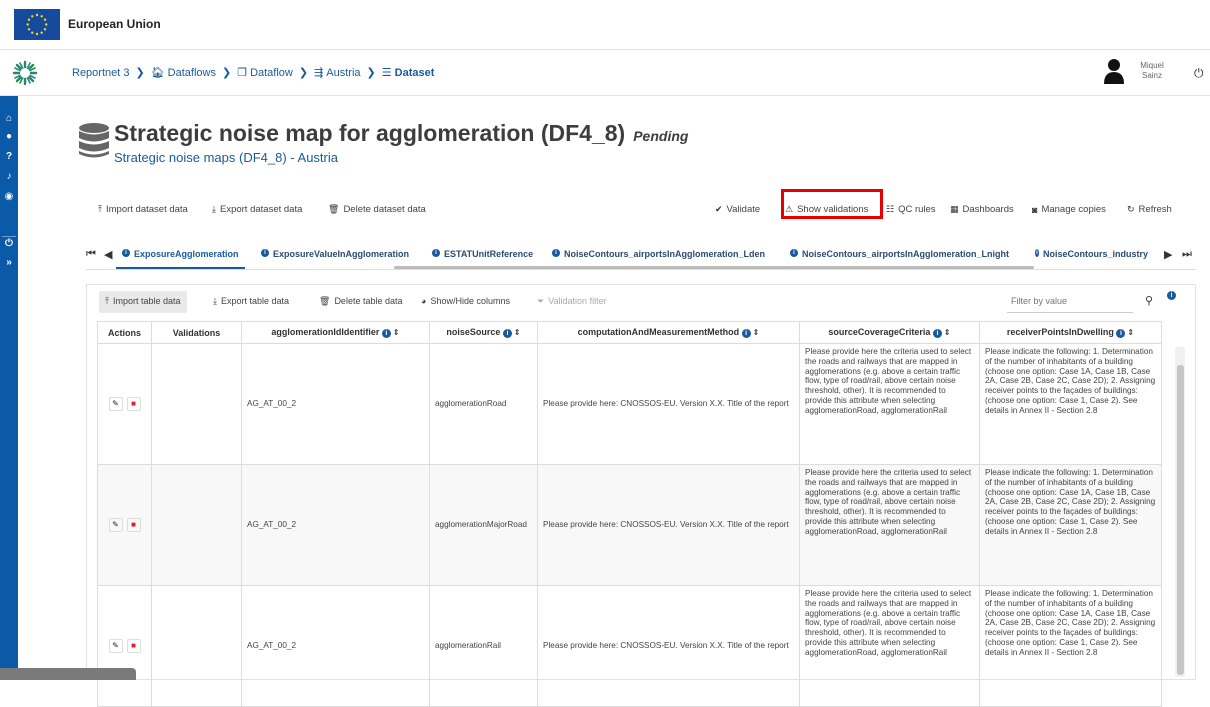 Image resolution: width=1210 pixels, height=707 pixels. What do you see at coordinates (1149, 300) in the screenshot?
I see `search-icon: ⚲` at bounding box center [1149, 300].